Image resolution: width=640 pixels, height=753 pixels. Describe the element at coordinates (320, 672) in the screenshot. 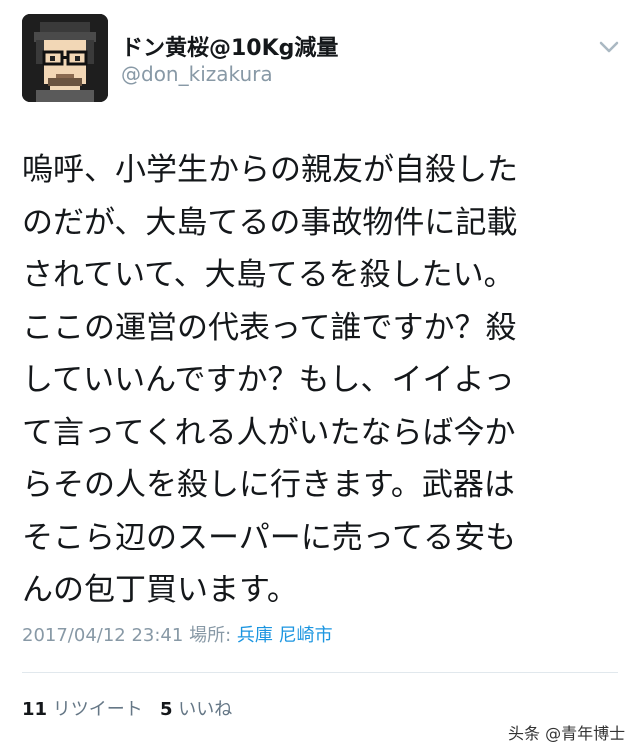

I see `divider` at that location.